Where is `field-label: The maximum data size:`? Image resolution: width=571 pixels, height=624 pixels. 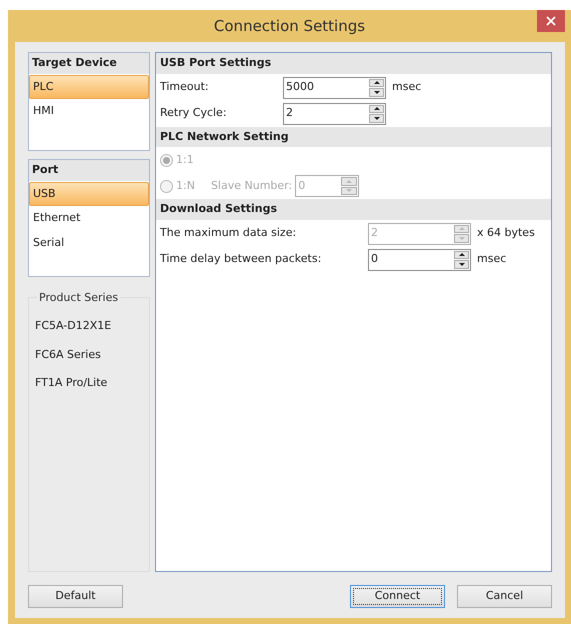 field-label: The maximum data size: is located at coordinates (229, 233).